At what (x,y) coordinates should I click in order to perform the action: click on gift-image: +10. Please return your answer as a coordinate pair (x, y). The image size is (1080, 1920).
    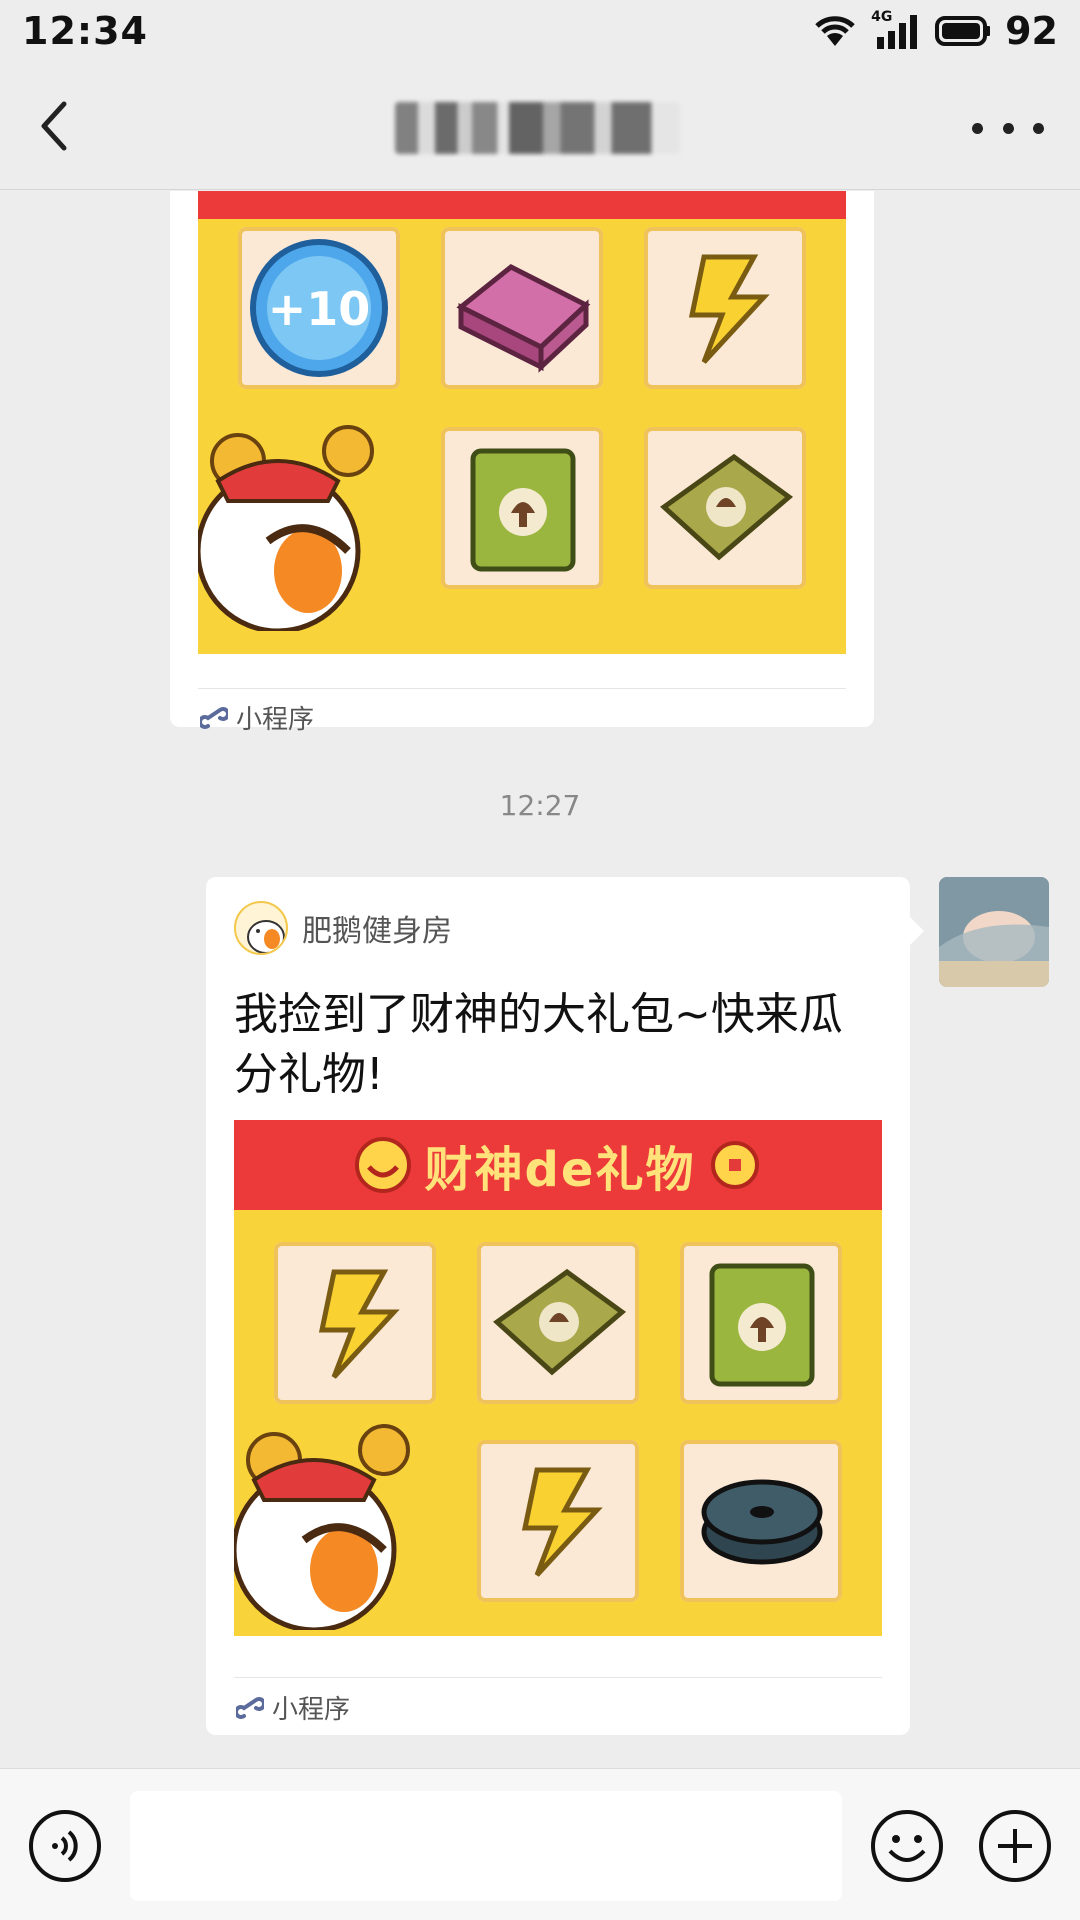
    Looking at the image, I should click on (522, 422).